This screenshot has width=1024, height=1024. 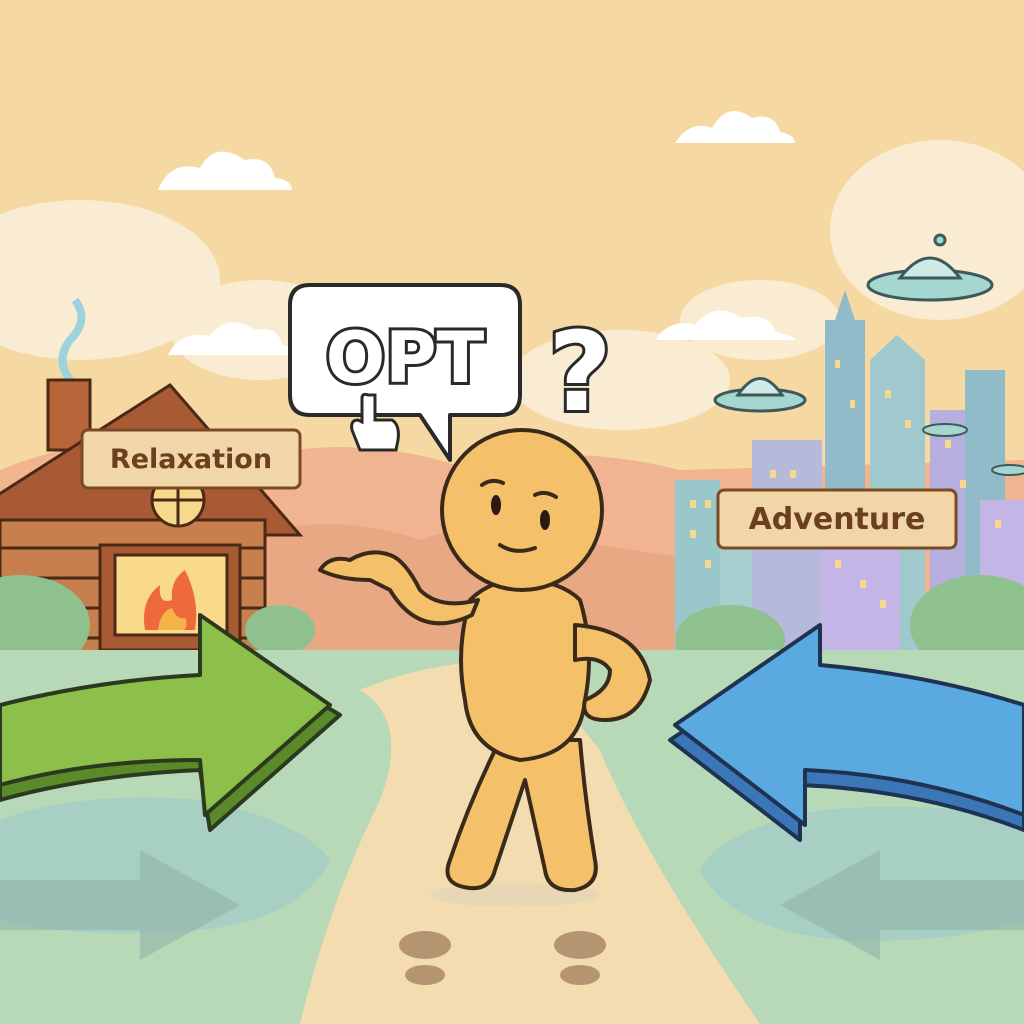 I want to click on adventure-sign: Adventure, so click(x=837, y=519).